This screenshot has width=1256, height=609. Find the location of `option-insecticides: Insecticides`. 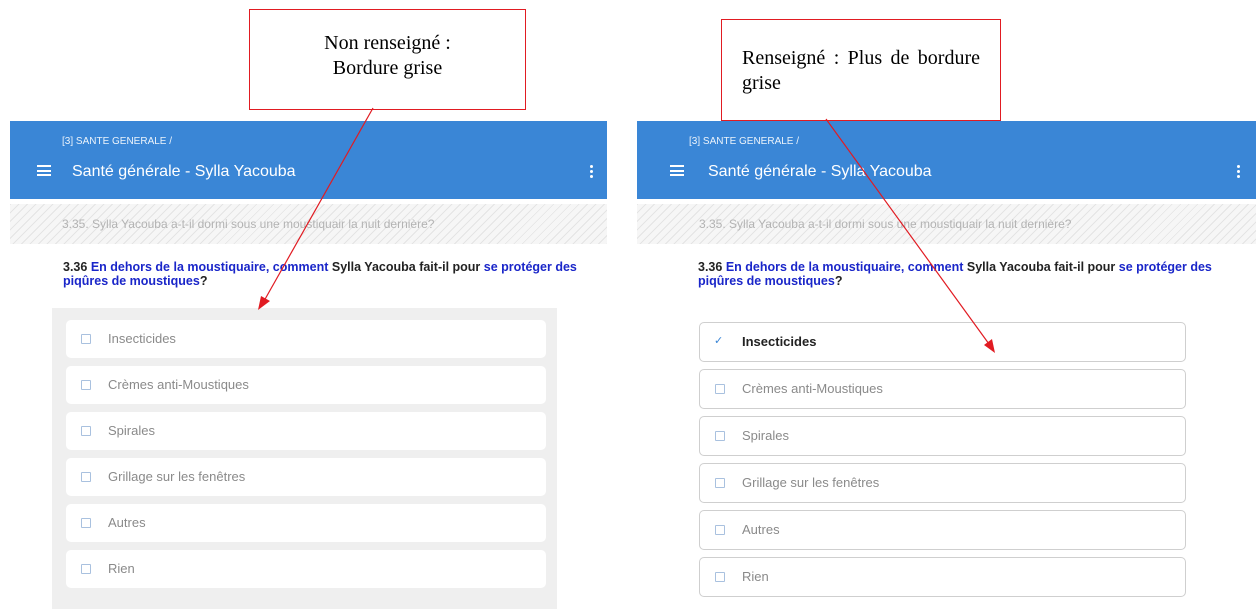

option-insecticides: Insecticides is located at coordinates (306, 339).